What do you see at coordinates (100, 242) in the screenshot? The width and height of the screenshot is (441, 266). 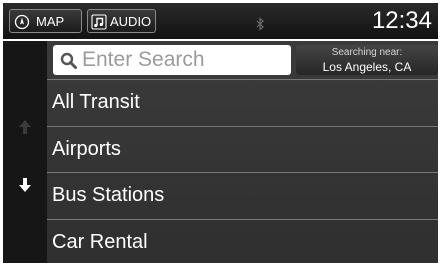 I see `list-item-label: Car Rental` at bounding box center [100, 242].